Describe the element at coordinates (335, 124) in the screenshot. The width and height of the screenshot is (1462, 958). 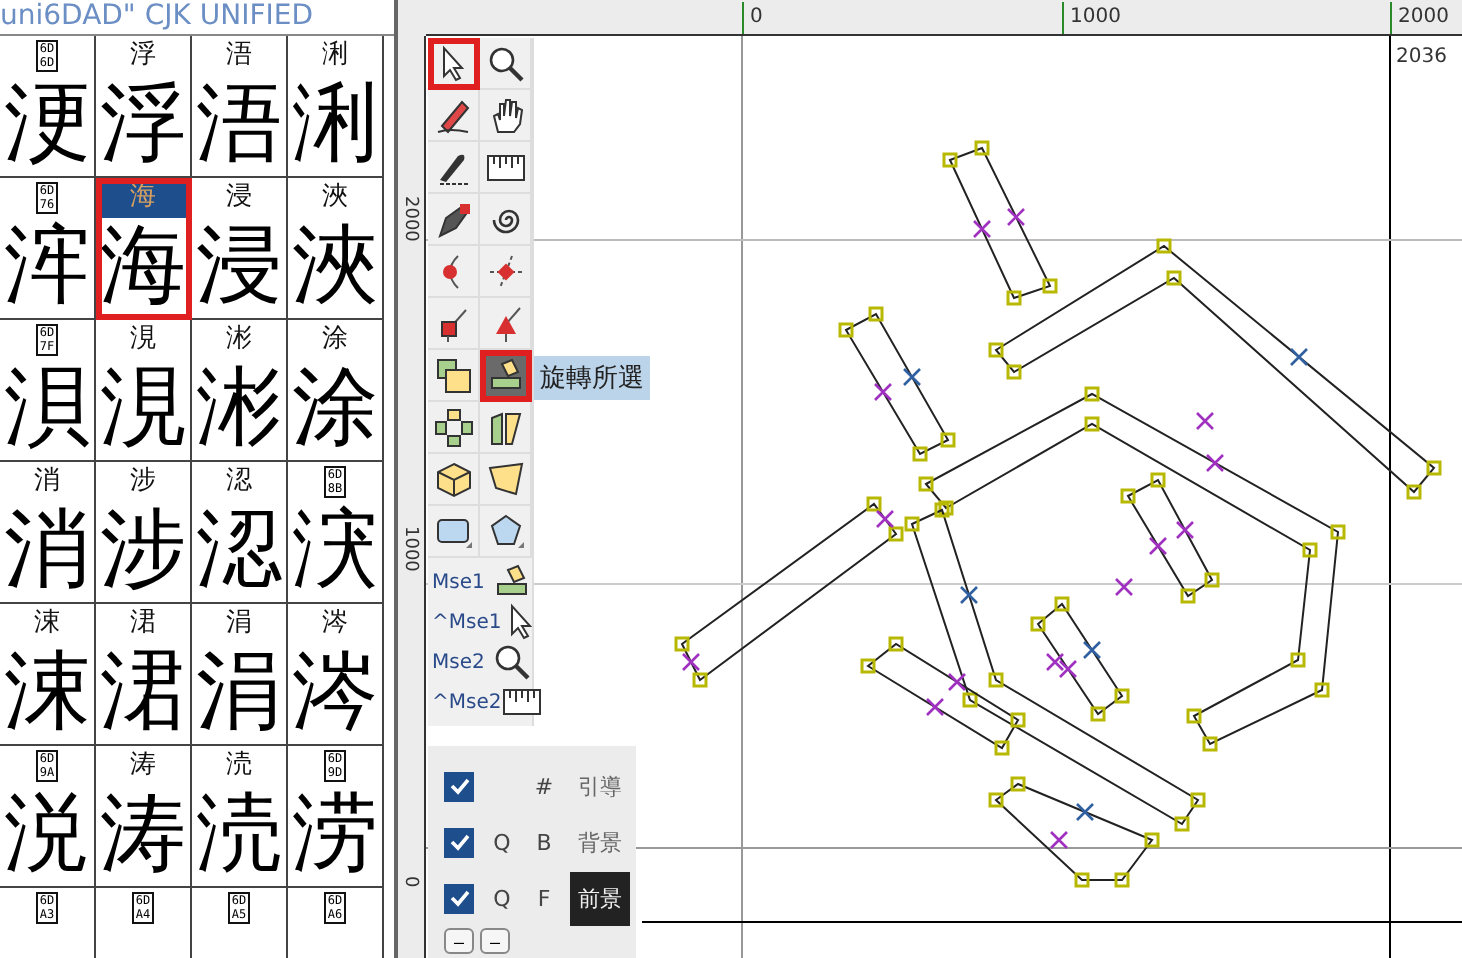
I see `glyph-preview: 浰` at that location.